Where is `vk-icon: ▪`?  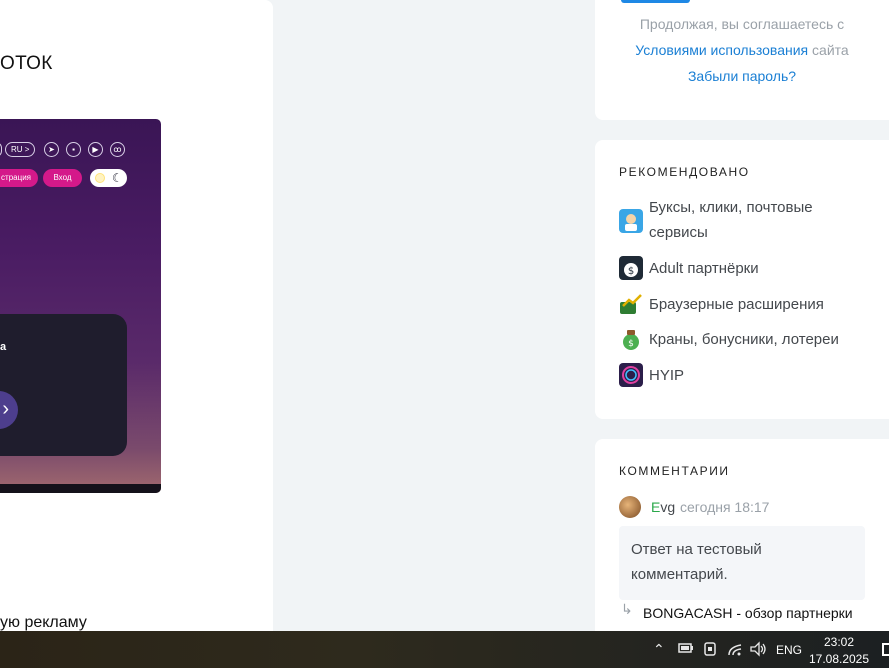 vk-icon: ▪ is located at coordinates (73, 149).